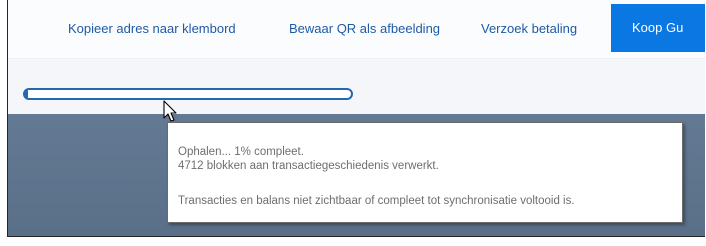  What do you see at coordinates (170, 111) in the screenshot?
I see `arrow-cursor-icon` at bounding box center [170, 111].